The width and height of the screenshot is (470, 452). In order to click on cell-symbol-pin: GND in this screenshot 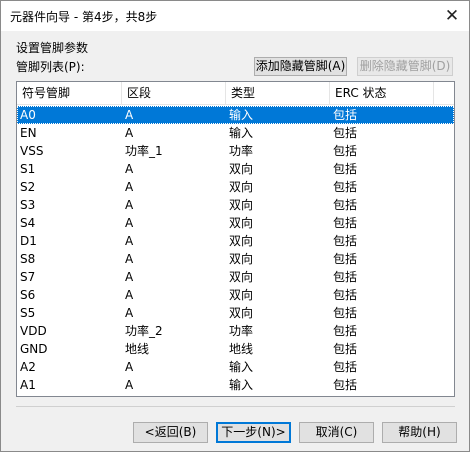, I will do `click(34, 349)`.